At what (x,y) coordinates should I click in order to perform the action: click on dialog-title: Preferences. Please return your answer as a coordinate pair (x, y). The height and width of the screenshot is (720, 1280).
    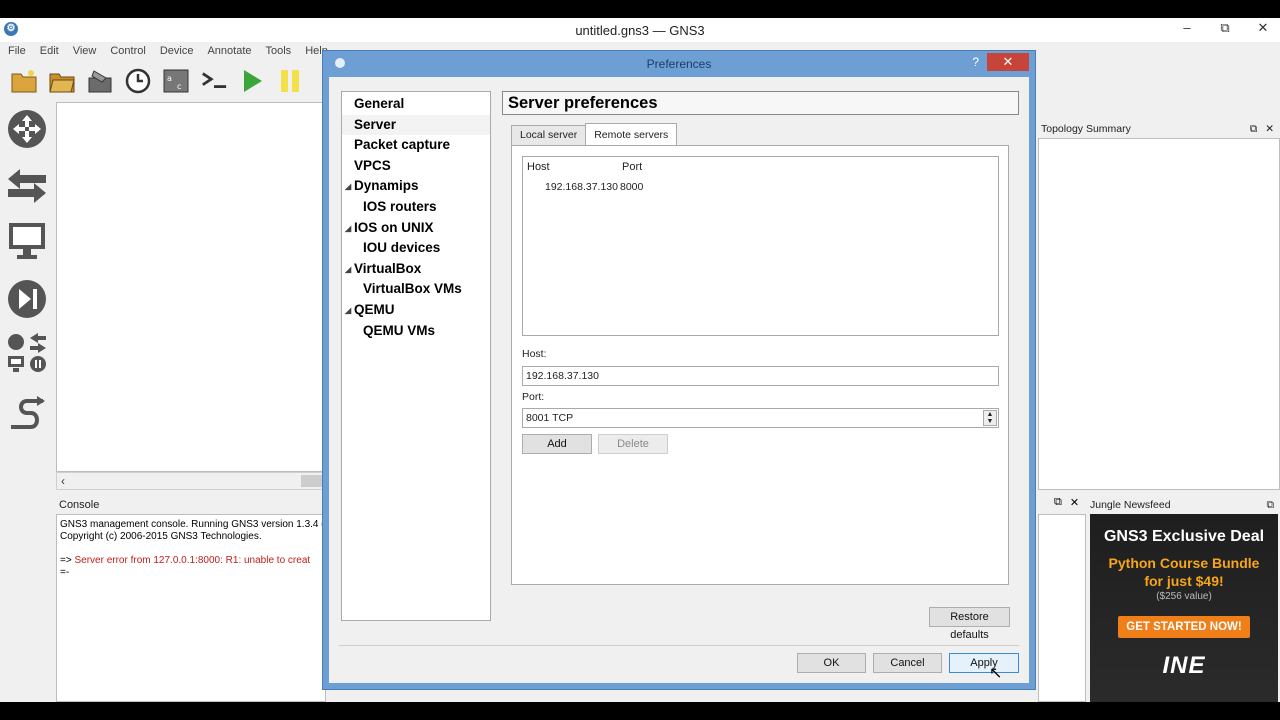
    Looking at the image, I should click on (679, 64).